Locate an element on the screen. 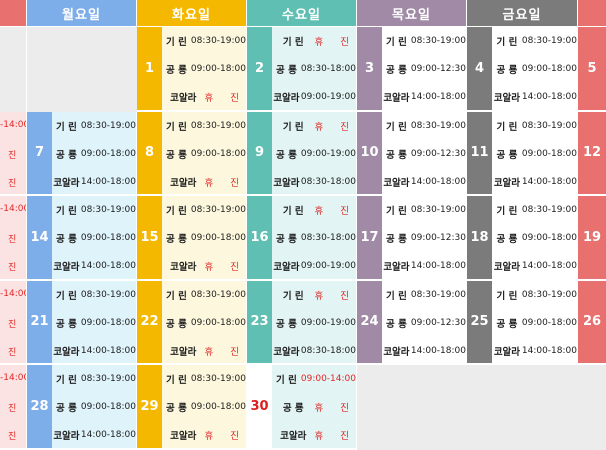 Image resolution: width=606 pixels, height=450 pixels. edge-time: -14:00 is located at coordinates (13, 378).